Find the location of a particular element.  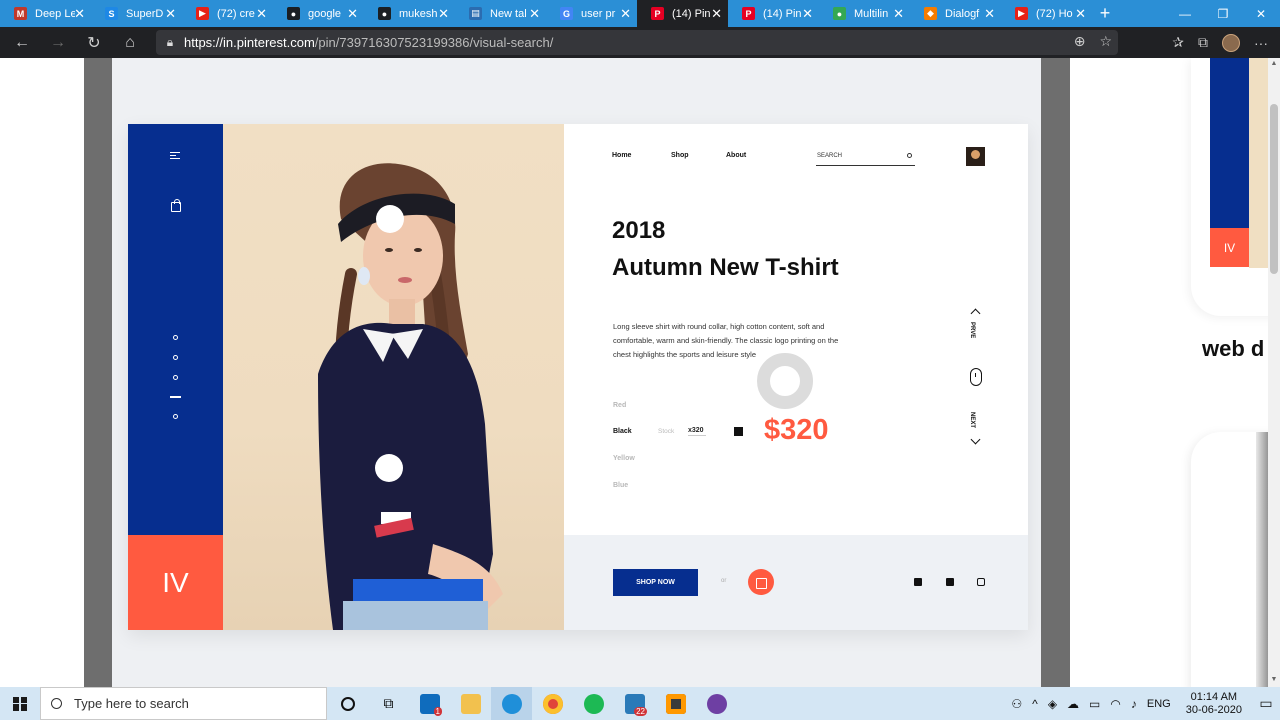

shop-now-button: SHOP NOW is located at coordinates (655, 582).